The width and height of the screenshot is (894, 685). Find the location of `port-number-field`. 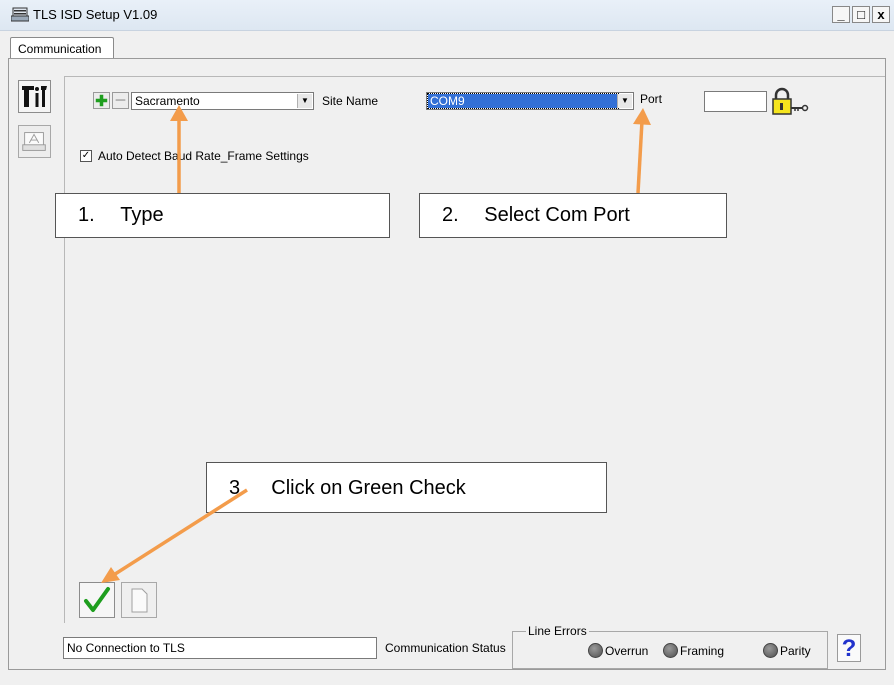

port-number-field is located at coordinates (735, 101).